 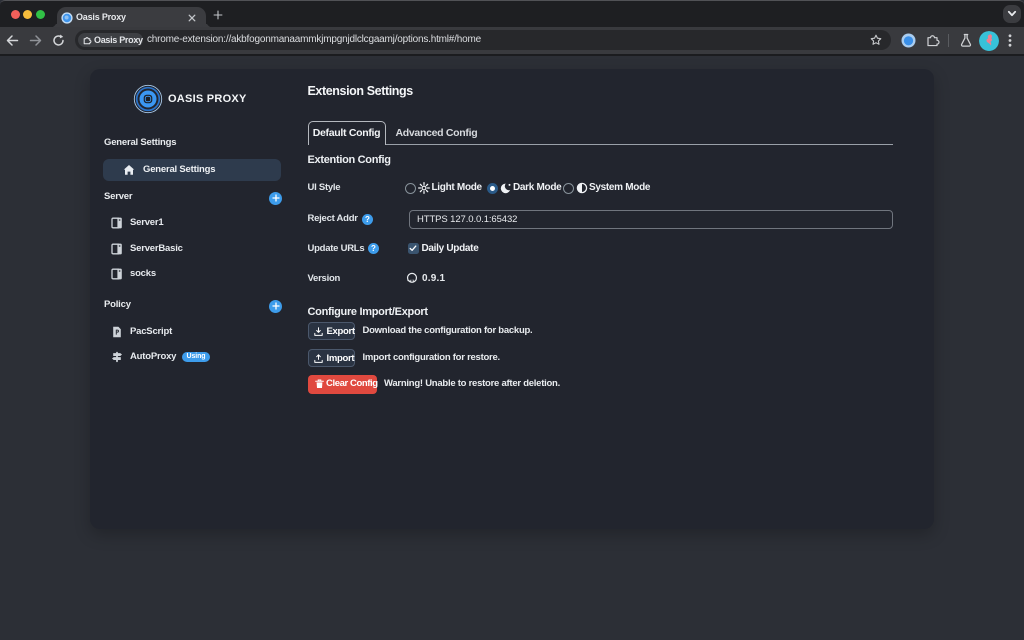 What do you see at coordinates (619, 188) in the screenshot?
I see `system-mode-label: System Mode` at bounding box center [619, 188].